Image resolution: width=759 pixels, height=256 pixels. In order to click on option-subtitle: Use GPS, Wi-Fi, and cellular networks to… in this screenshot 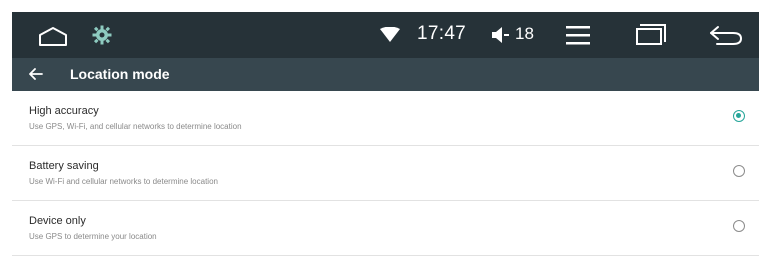, I will do `click(135, 126)`.